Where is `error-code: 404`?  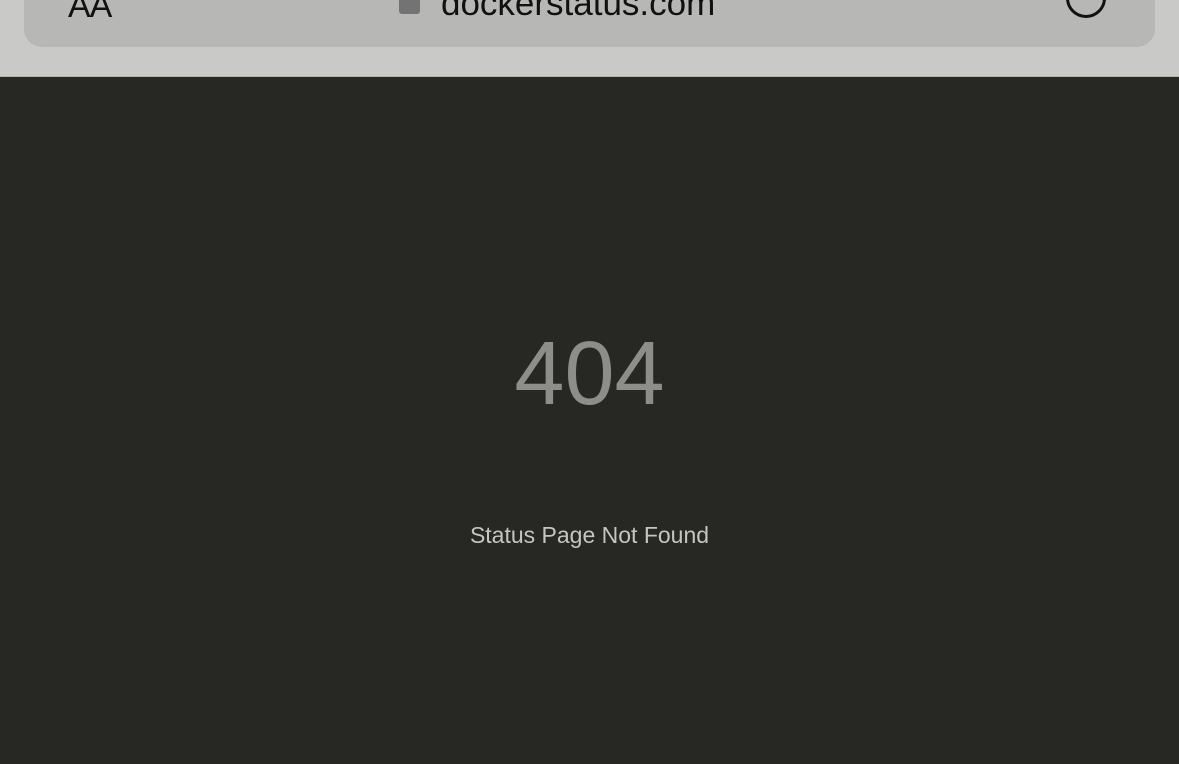 error-code: 404 is located at coordinates (589, 374).